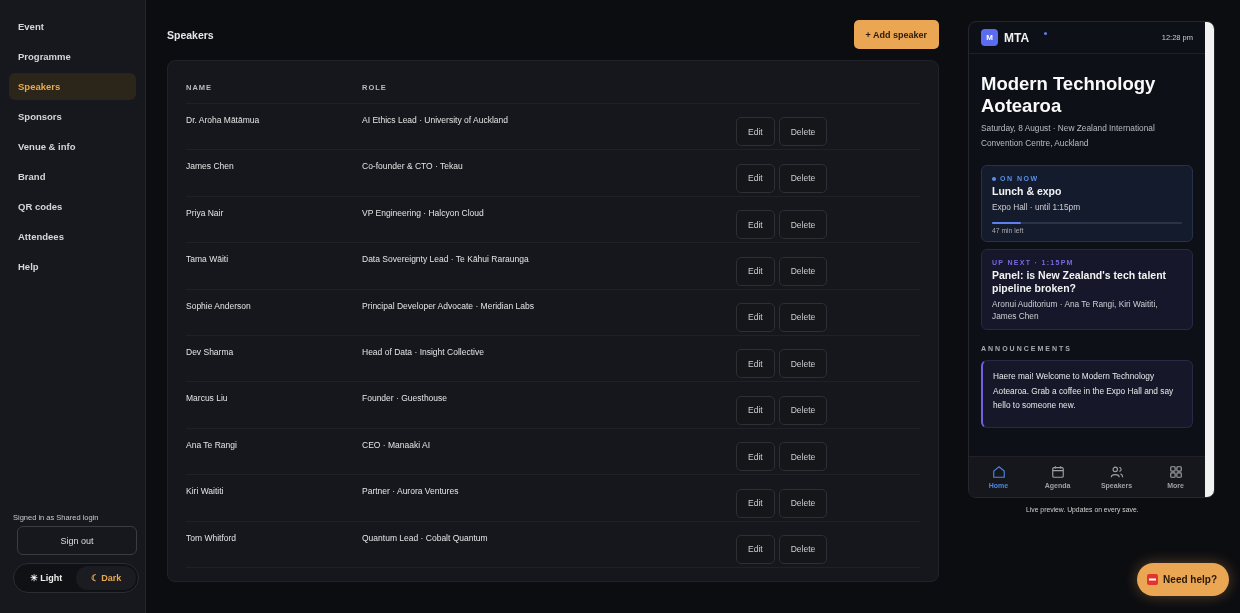 The image size is (1240, 613). Describe the element at coordinates (411, 492) in the screenshot. I see `table-cell-text: Partner · Aurora Ventures` at that location.